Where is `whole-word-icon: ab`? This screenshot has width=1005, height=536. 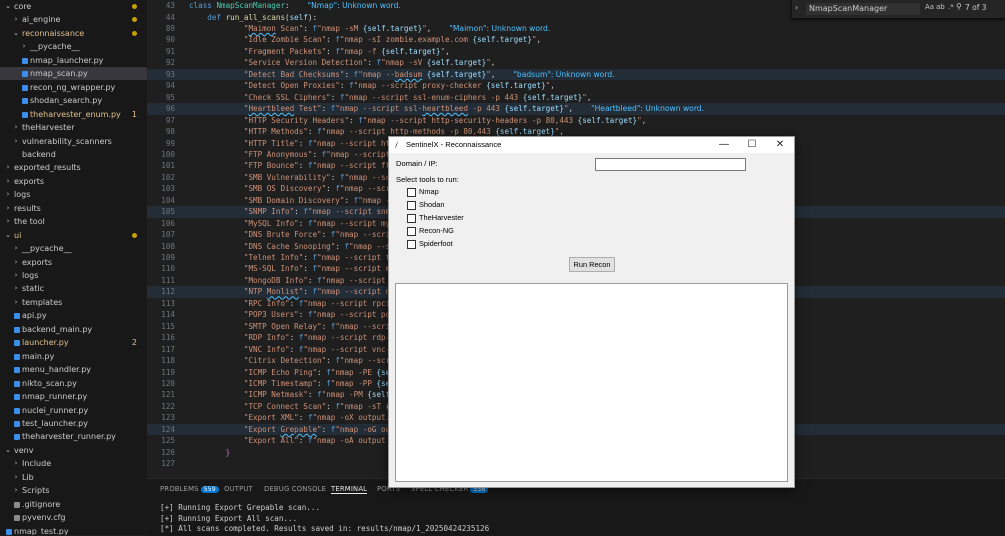
whole-word-icon: ab is located at coordinates (940, 7).